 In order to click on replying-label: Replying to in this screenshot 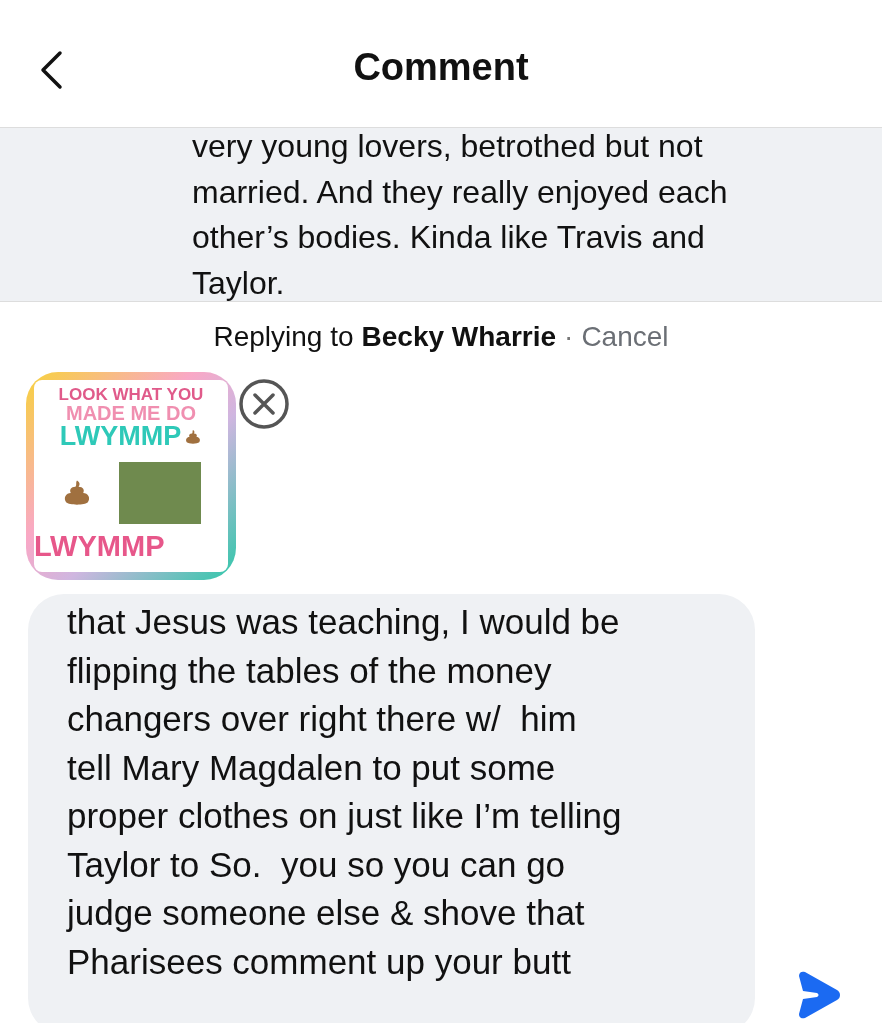, I will do `click(283, 337)`.